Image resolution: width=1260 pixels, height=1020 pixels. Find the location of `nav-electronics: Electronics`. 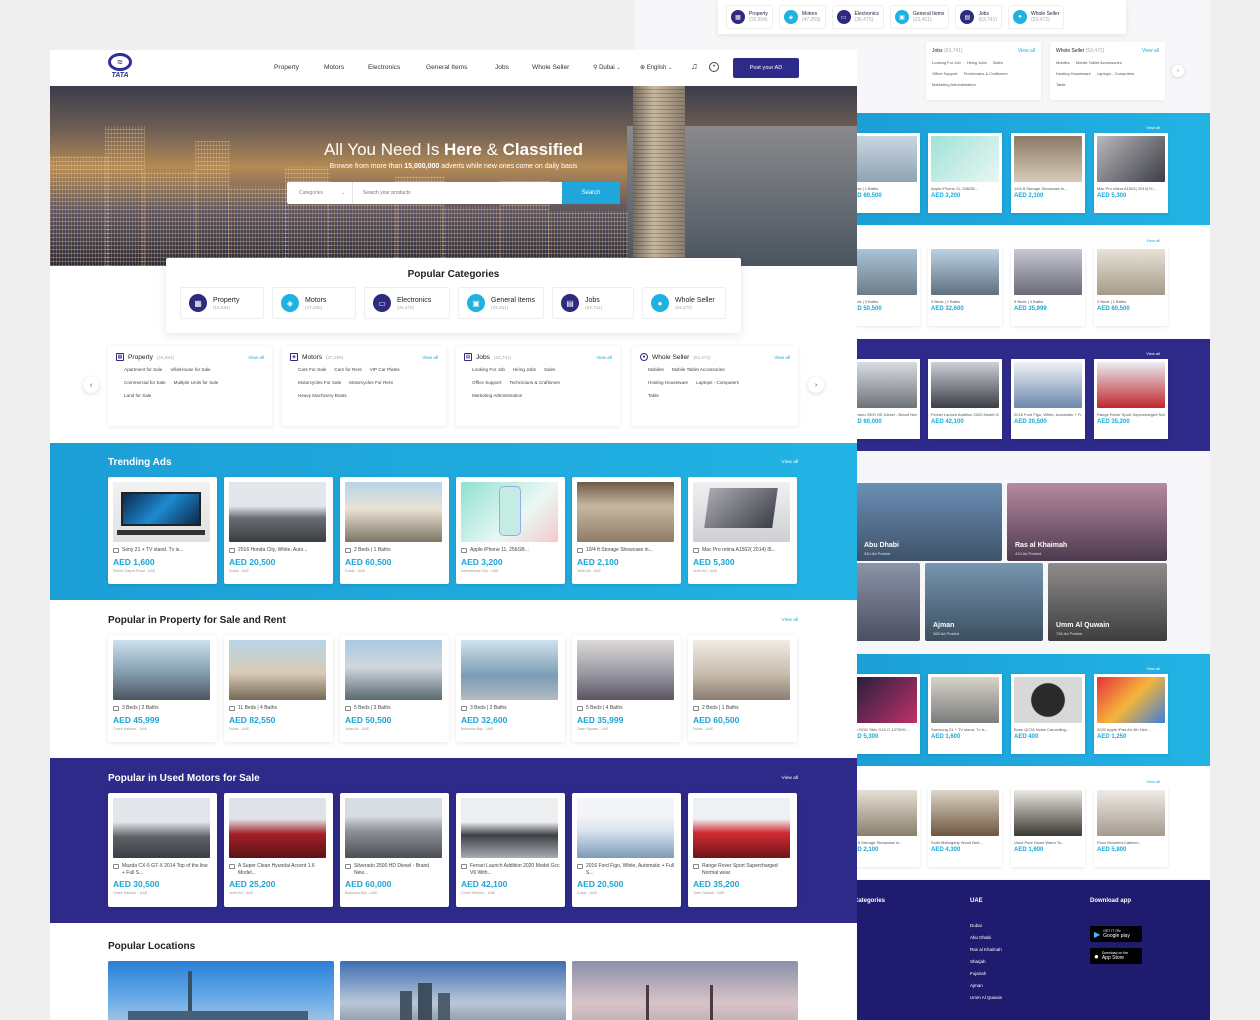

nav-electronics: Electronics is located at coordinates (384, 67).